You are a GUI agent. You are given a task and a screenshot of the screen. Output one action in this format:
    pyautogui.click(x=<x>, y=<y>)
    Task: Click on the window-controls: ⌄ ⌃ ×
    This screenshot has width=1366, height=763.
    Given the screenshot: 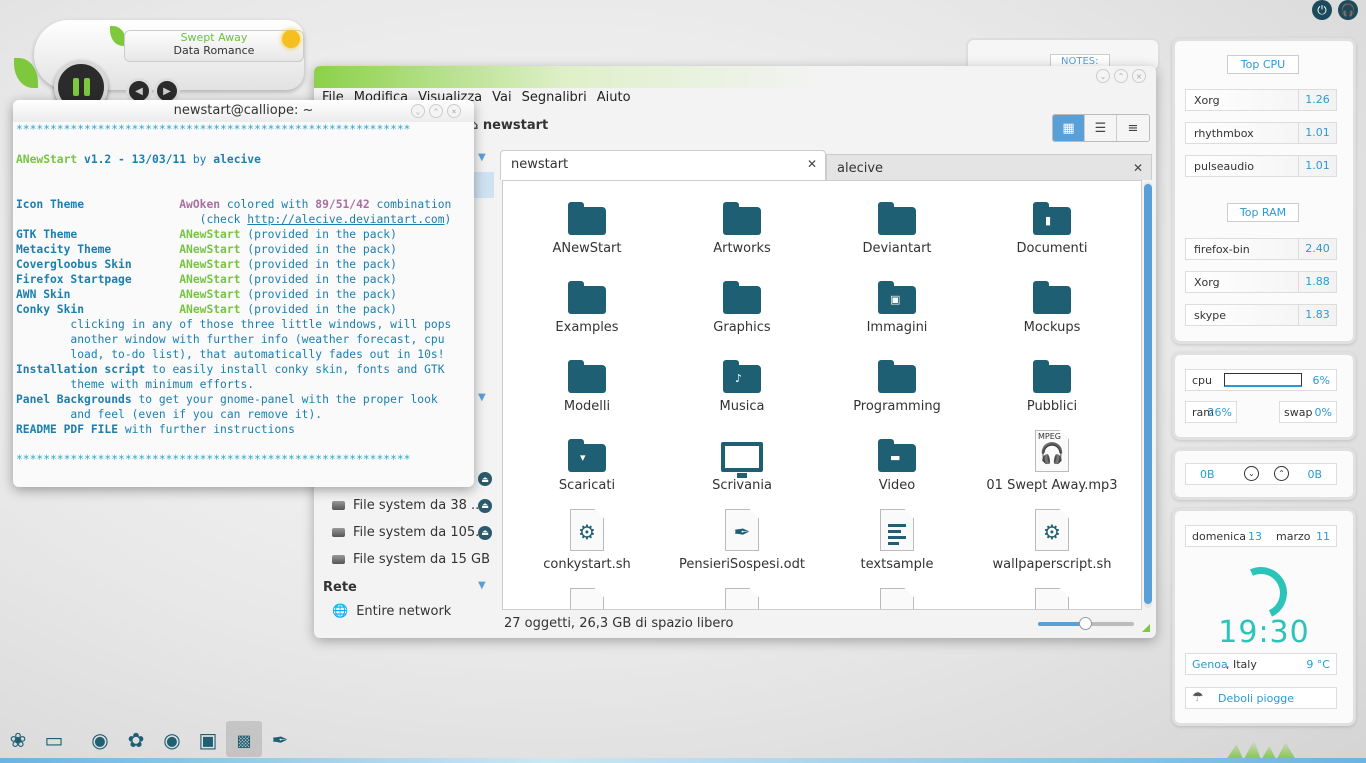 What is the action you would take?
    pyautogui.click(x=1121, y=76)
    